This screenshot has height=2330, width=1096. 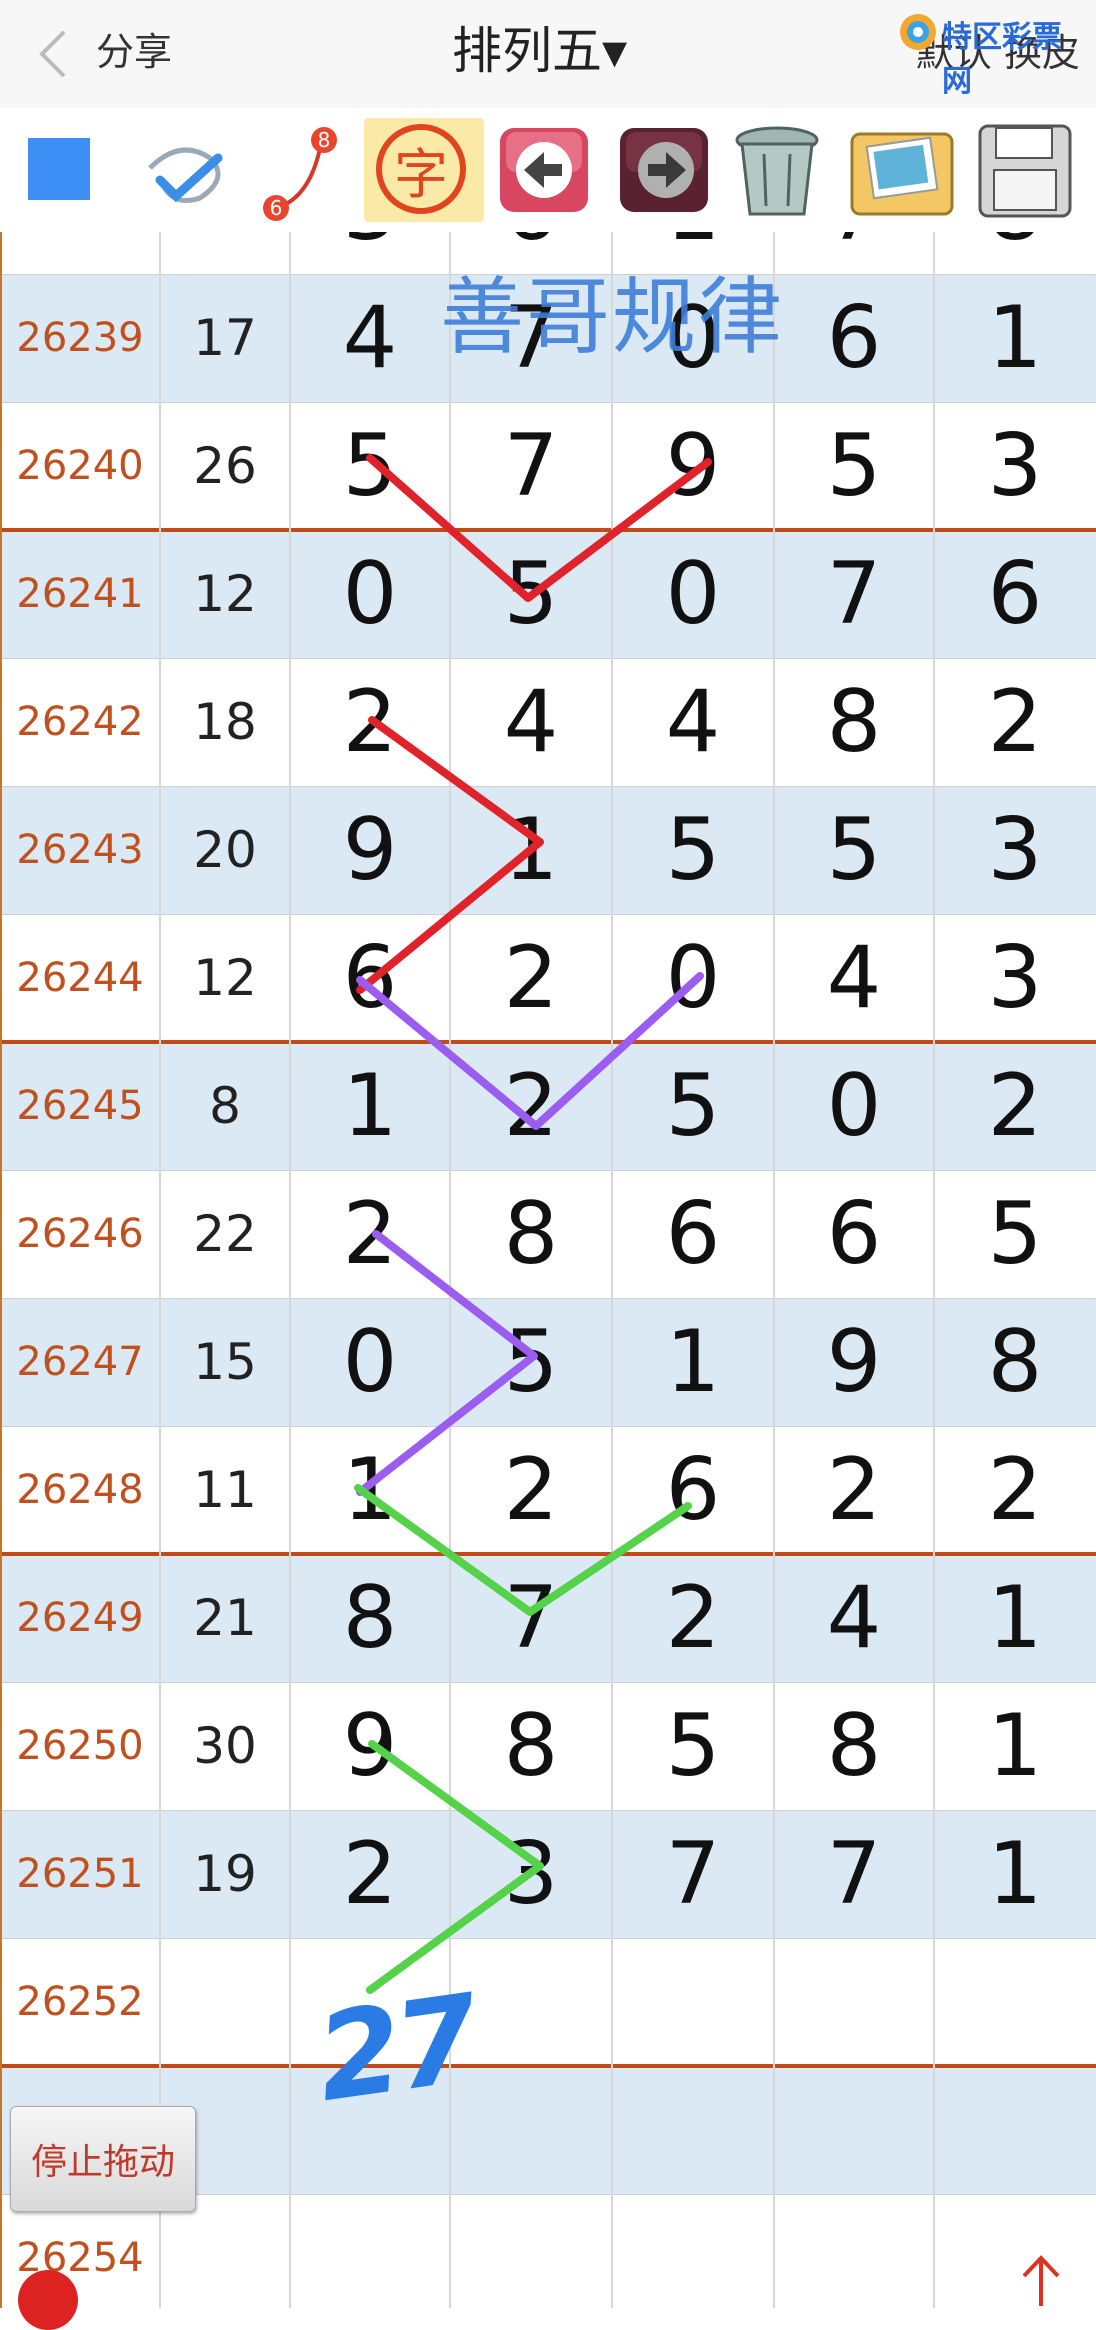 I want to click on undo-arrow-icon, so click(x=544, y=170).